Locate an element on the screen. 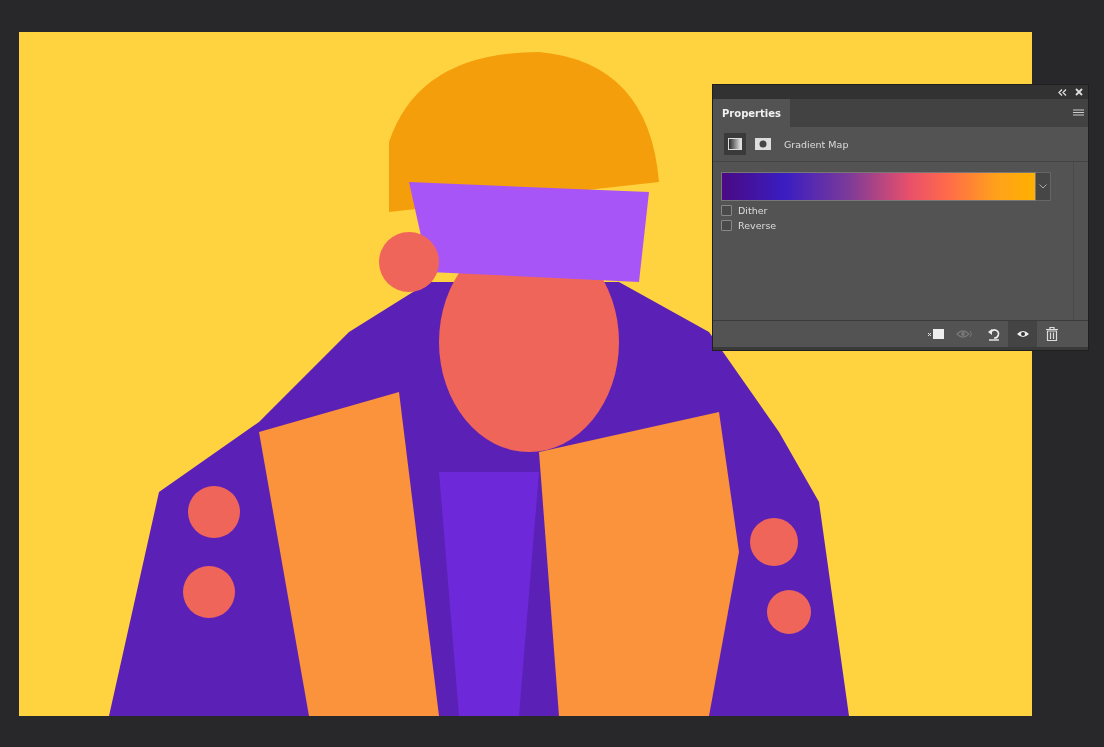 This screenshot has width=1104, height=747. mask-icon is located at coordinates (763, 144).